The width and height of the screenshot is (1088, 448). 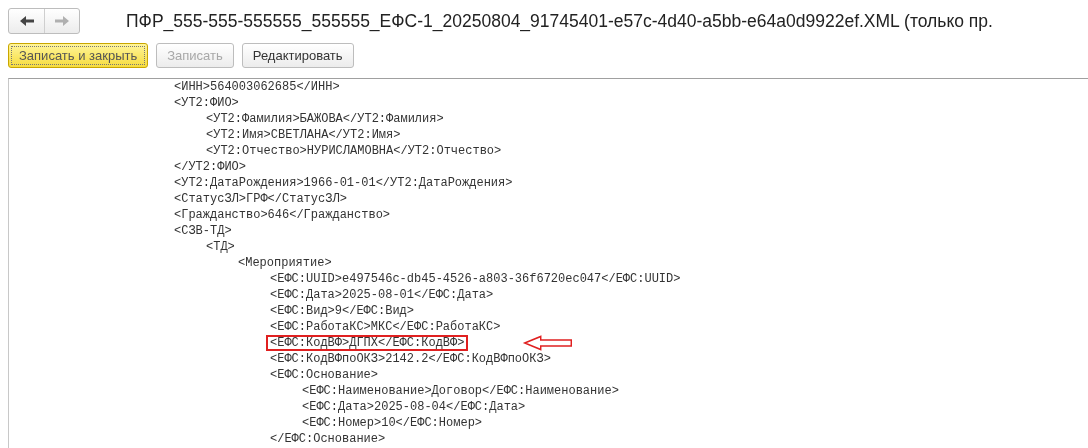 What do you see at coordinates (385, 327) in the screenshot?
I see `xml-line: <ЕФС:РаботаКС>МКС</ЕФС:РаботаКС>` at bounding box center [385, 327].